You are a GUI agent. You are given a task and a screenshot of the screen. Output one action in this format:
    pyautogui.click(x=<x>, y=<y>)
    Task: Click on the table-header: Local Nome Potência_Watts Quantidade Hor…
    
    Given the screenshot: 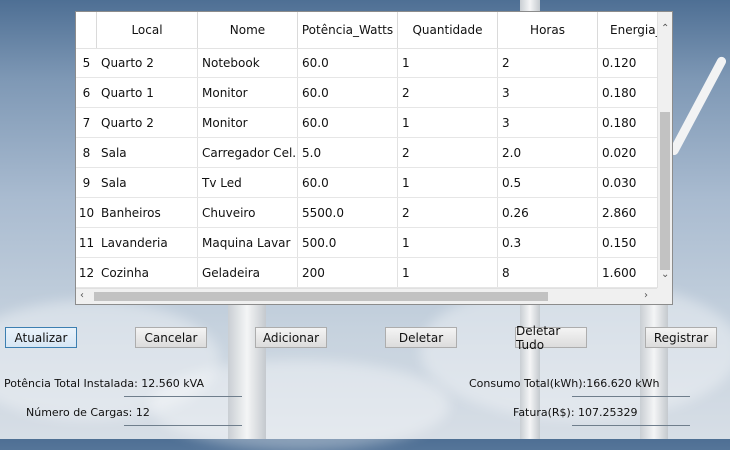 What is the action you would take?
    pyautogui.click(x=369, y=30)
    